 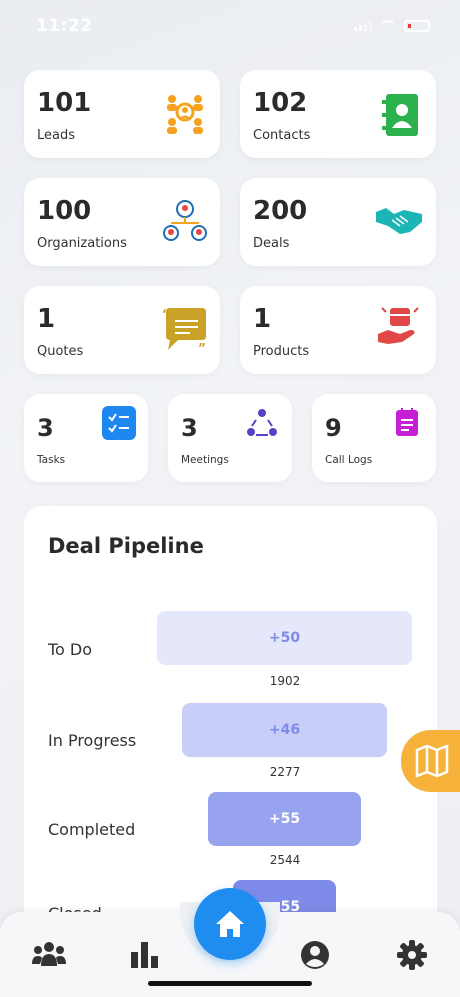 What do you see at coordinates (56, 135) in the screenshot?
I see `leads-label: Leads` at bounding box center [56, 135].